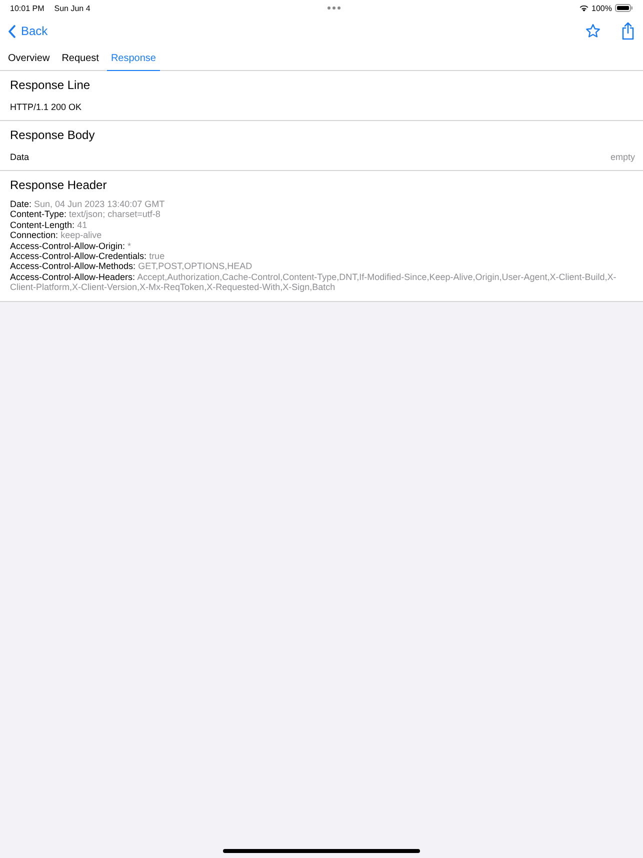 The height and width of the screenshot is (858, 643). What do you see at coordinates (583, 8) in the screenshot?
I see `wifi-icon` at bounding box center [583, 8].